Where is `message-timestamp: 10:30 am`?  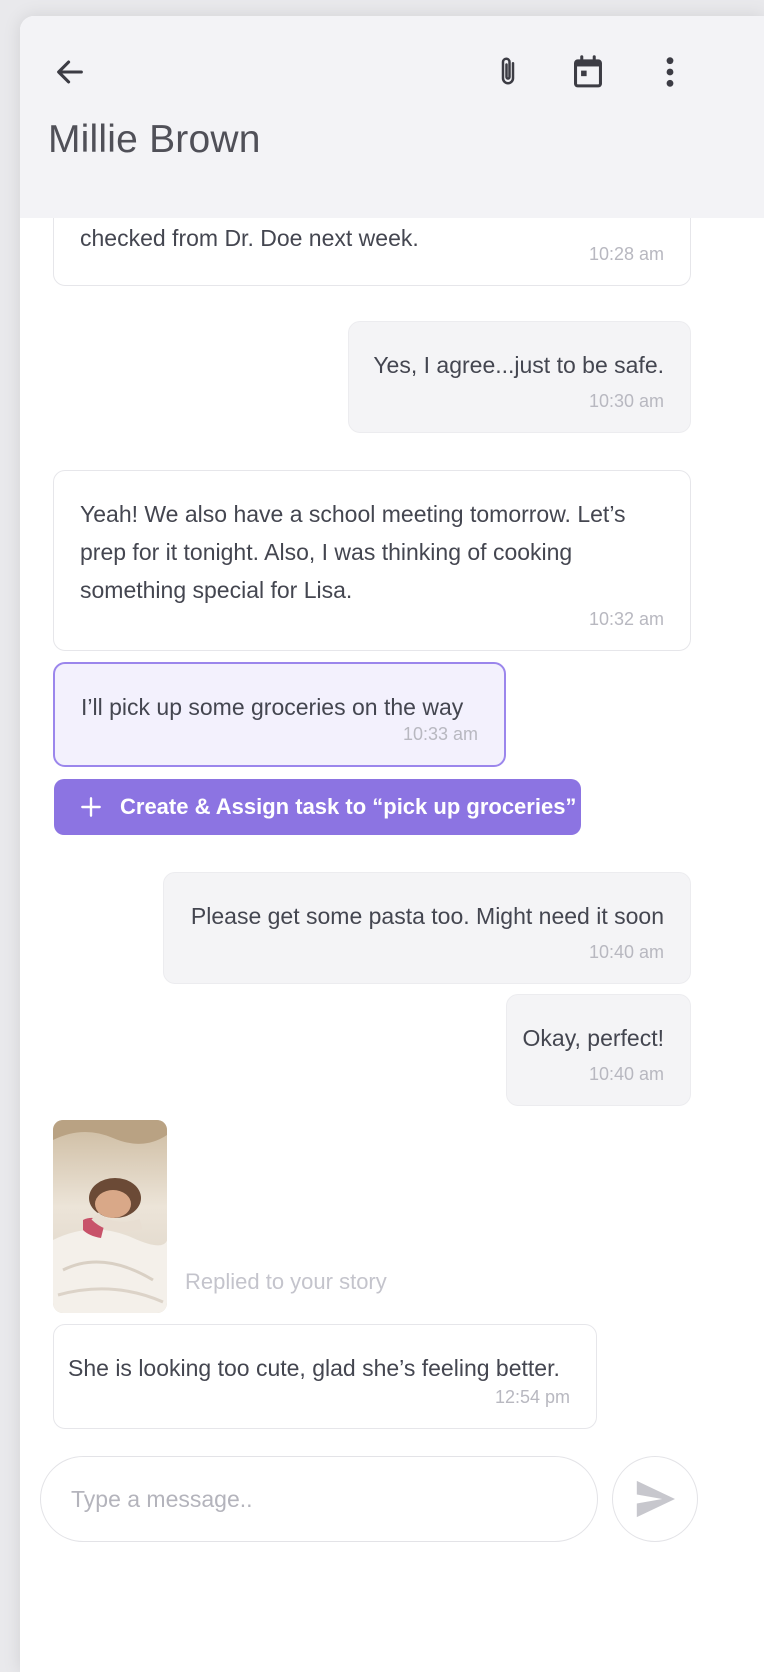 message-timestamp: 10:30 am is located at coordinates (626, 401).